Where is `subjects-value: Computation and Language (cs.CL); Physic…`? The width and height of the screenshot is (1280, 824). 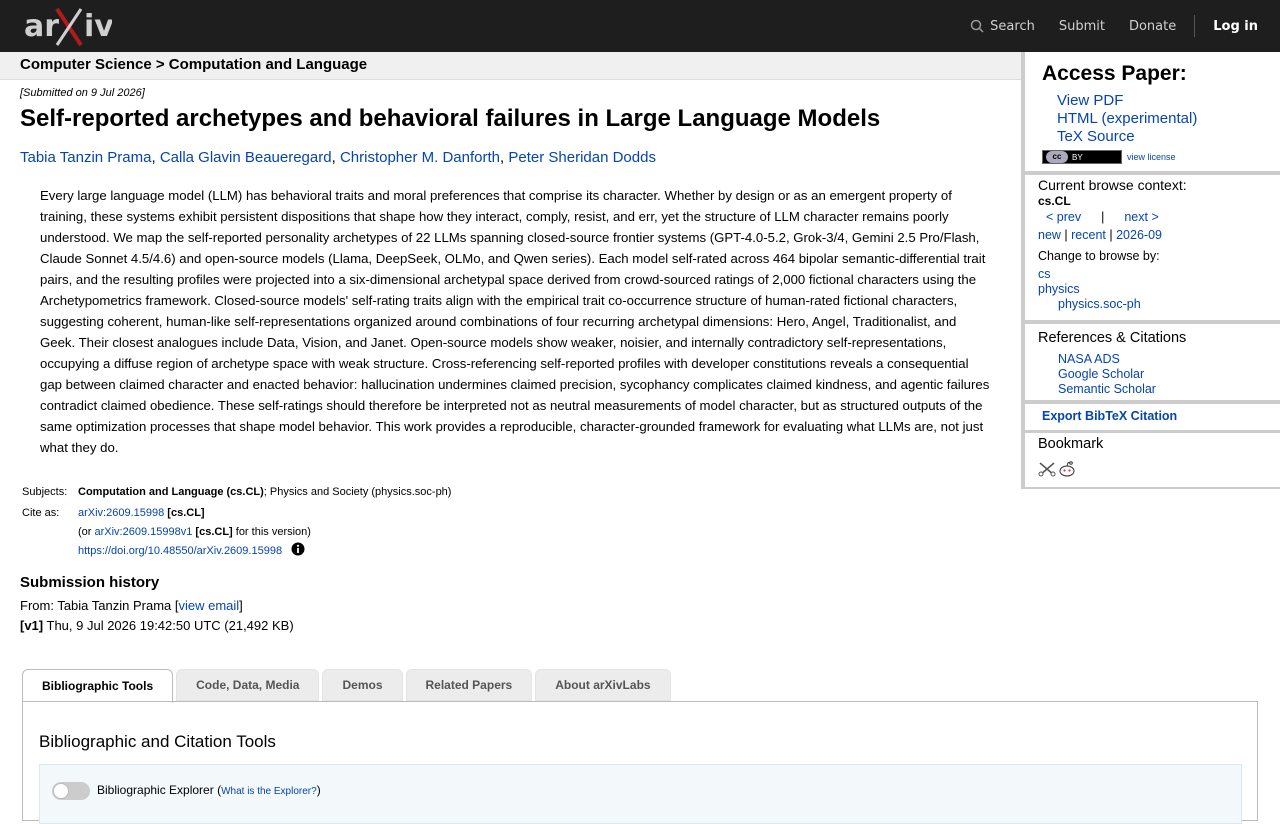 subjects-value: Computation and Language (cs.CL); Physic… is located at coordinates (264, 492).